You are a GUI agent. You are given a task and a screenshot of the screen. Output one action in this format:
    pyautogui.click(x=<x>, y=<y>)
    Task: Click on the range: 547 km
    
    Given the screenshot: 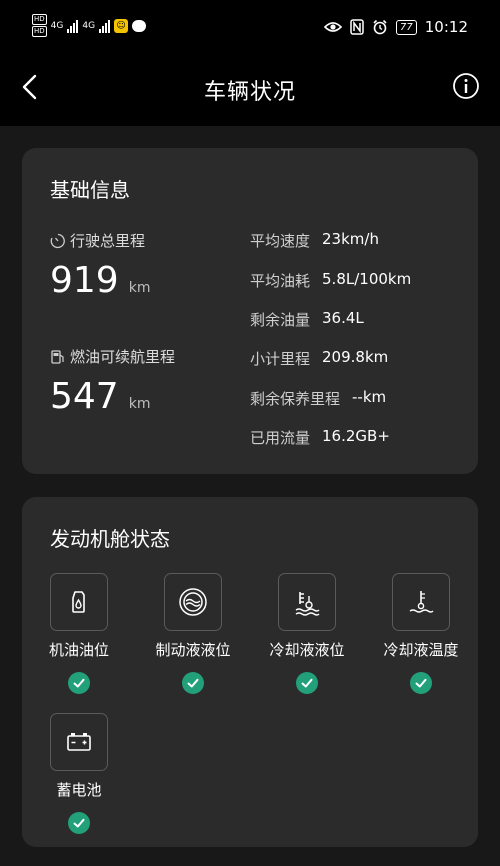 What is the action you would take?
    pyautogui.click(x=100, y=396)
    